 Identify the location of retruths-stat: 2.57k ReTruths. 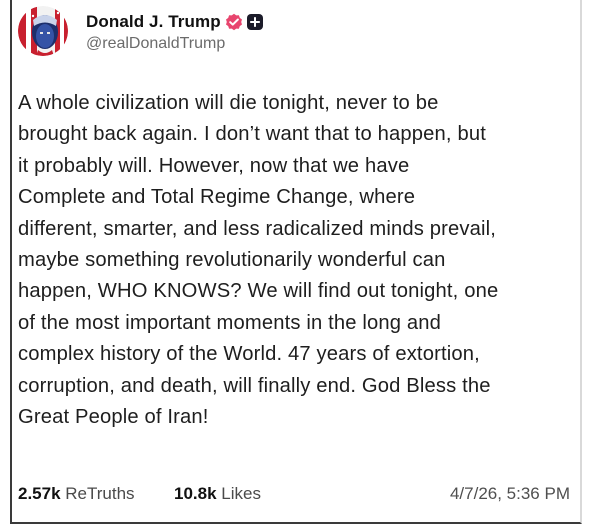
(76, 494).